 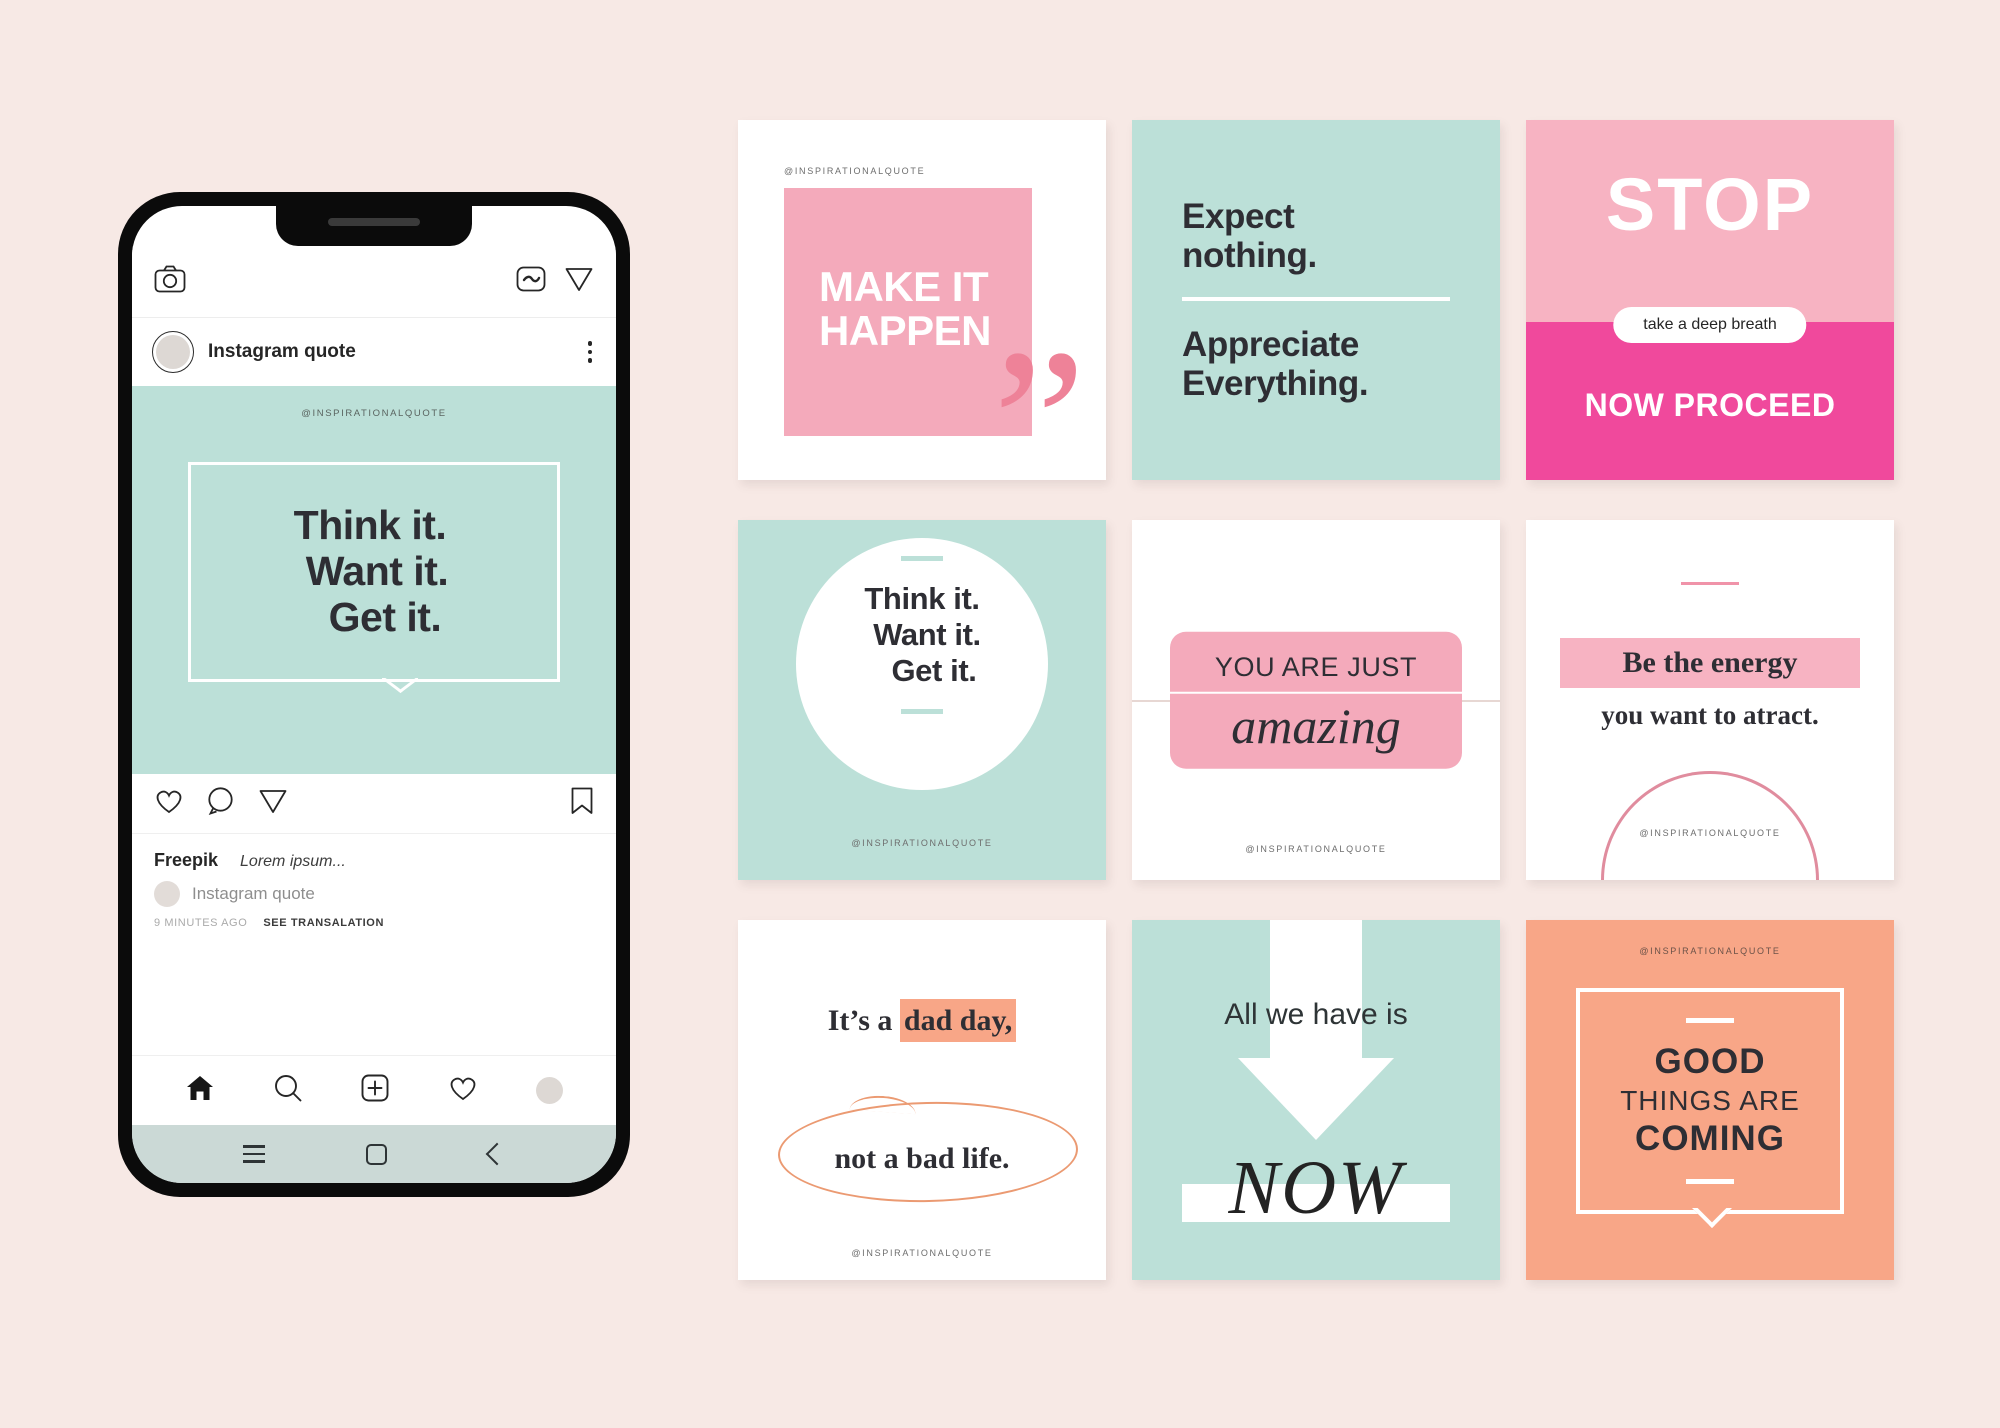 What do you see at coordinates (1316, 666) in the screenshot?
I see `card-text-top: YOU ARE JUST` at bounding box center [1316, 666].